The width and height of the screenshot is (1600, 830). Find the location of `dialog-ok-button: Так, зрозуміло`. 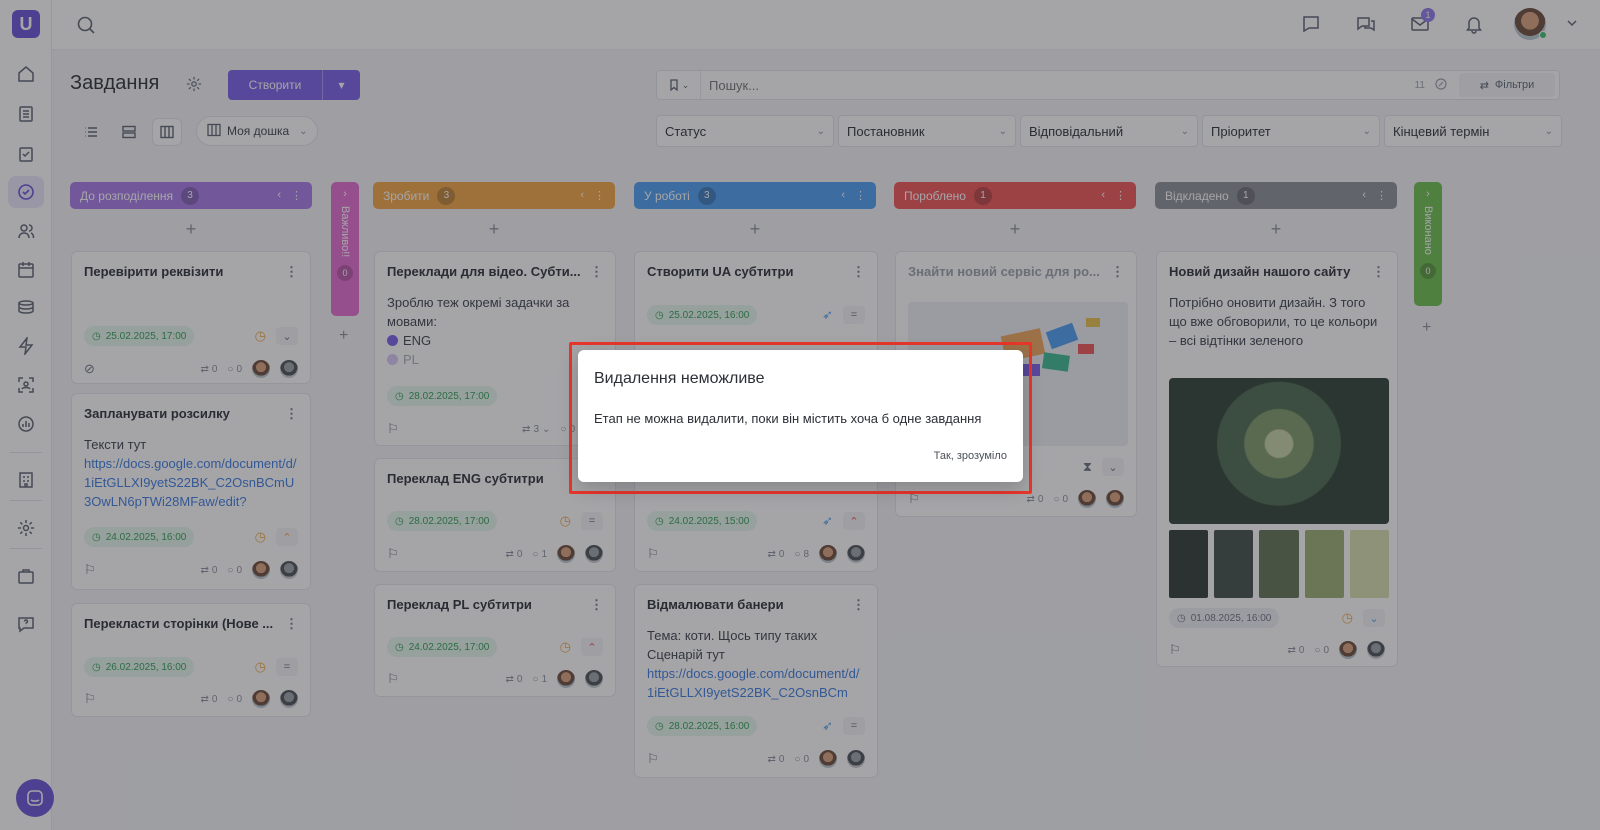

dialog-ok-button: Так, зрозуміло is located at coordinates (970, 456).